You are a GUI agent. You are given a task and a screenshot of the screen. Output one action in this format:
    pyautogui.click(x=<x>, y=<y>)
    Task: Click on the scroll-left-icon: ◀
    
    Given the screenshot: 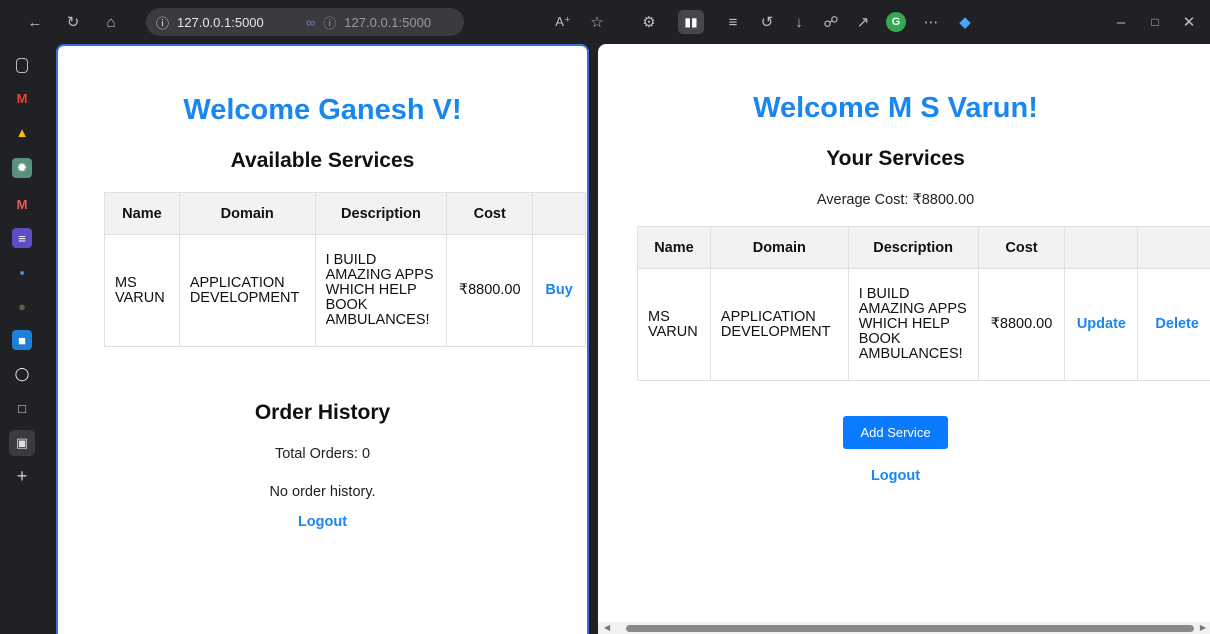 What is the action you would take?
    pyautogui.click(x=607, y=627)
    